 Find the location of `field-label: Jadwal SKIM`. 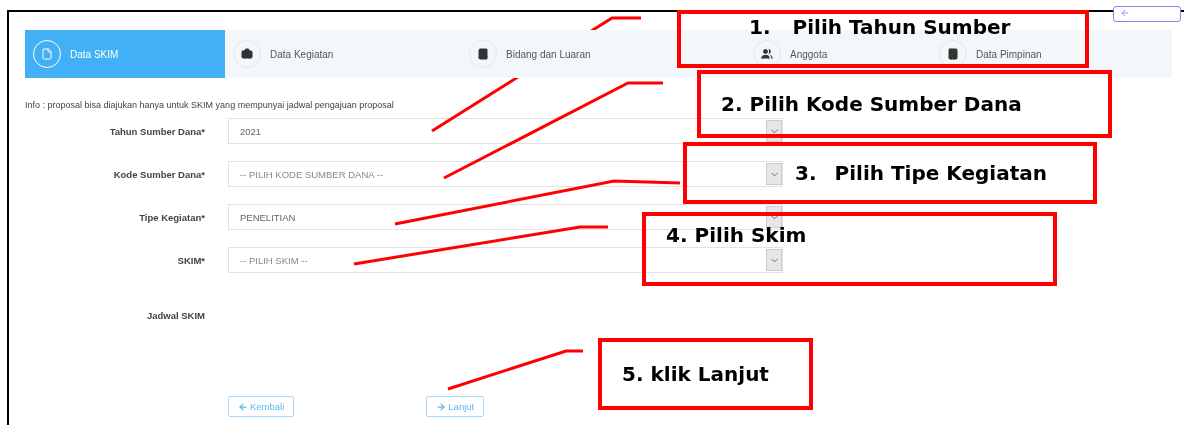

field-label: Jadwal SKIM is located at coordinates (175, 315).